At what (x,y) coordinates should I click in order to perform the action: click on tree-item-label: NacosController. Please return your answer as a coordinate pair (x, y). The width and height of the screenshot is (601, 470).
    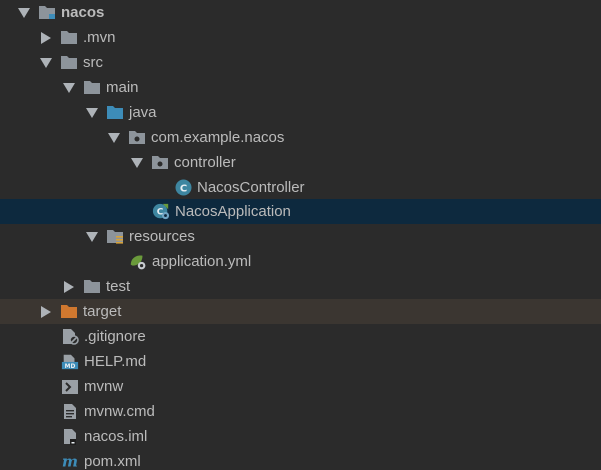
    Looking at the image, I should click on (251, 187).